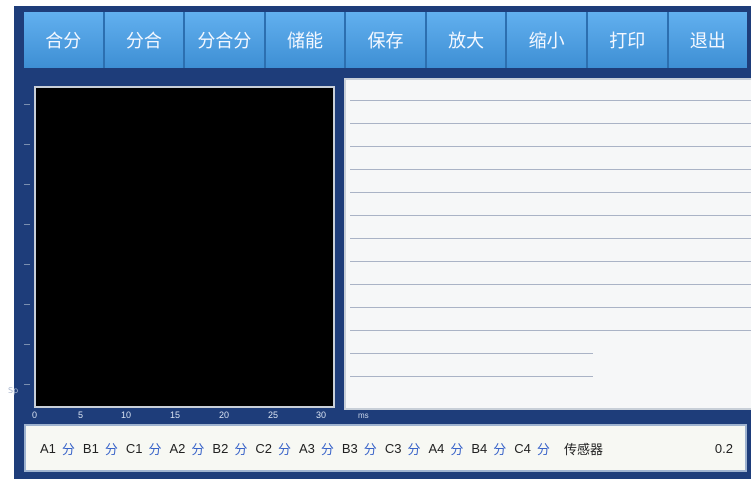 The height and width of the screenshot is (479, 751). Describe the element at coordinates (81, 415) in the screenshot. I see `x-tick-label: 5` at that location.